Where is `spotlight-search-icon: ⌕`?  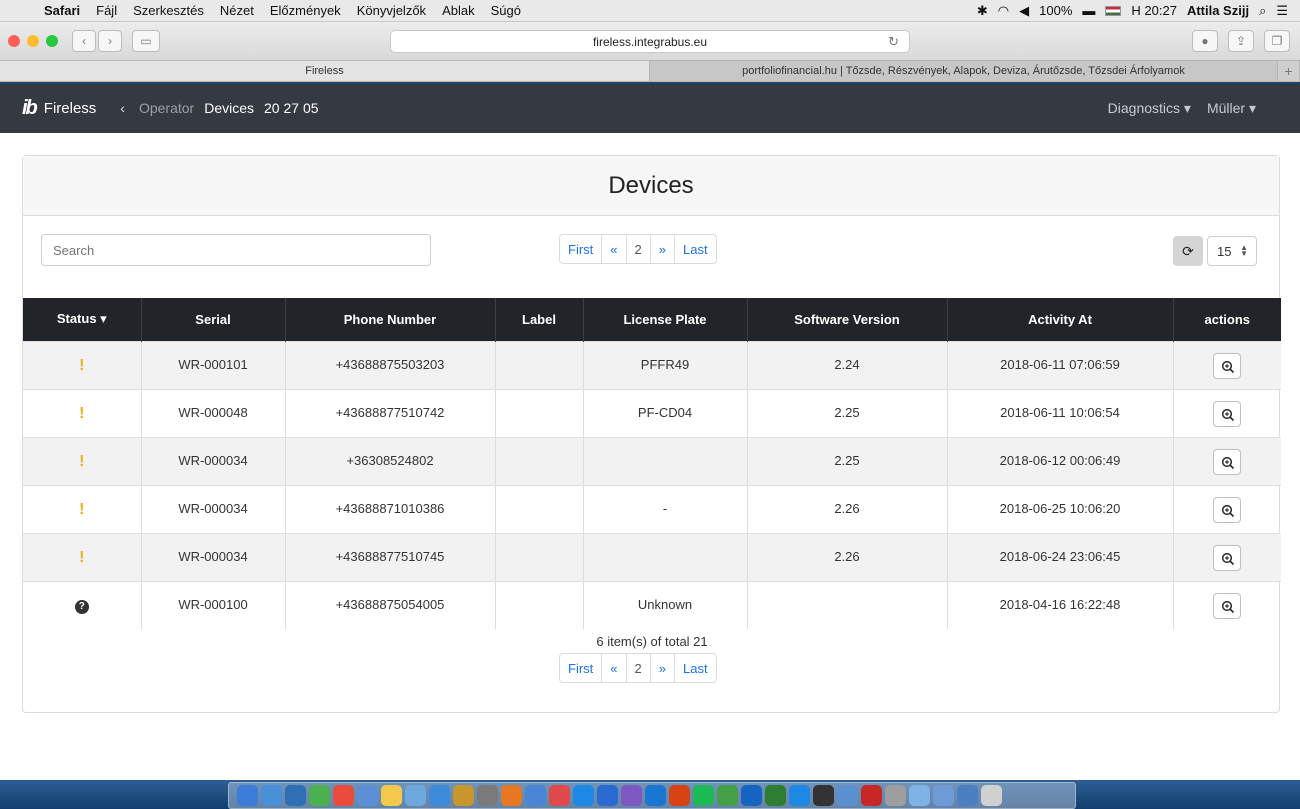 spotlight-search-icon: ⌕ is located at coordinates (1262, 11).